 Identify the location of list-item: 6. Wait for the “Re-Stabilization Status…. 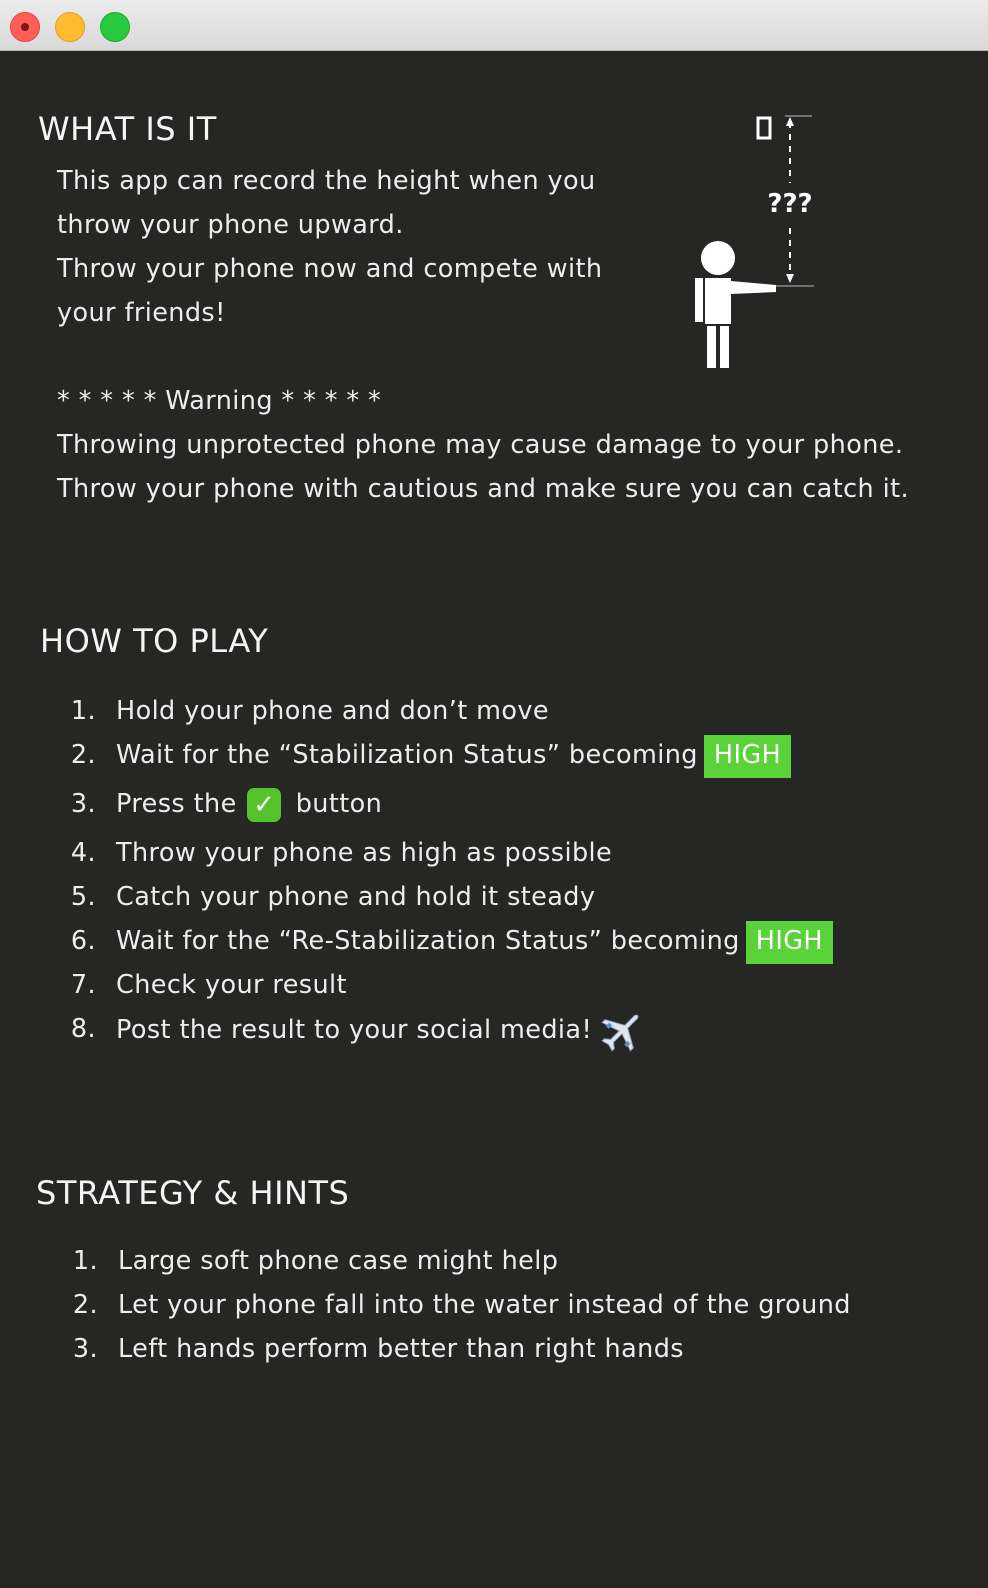
(506, 941).